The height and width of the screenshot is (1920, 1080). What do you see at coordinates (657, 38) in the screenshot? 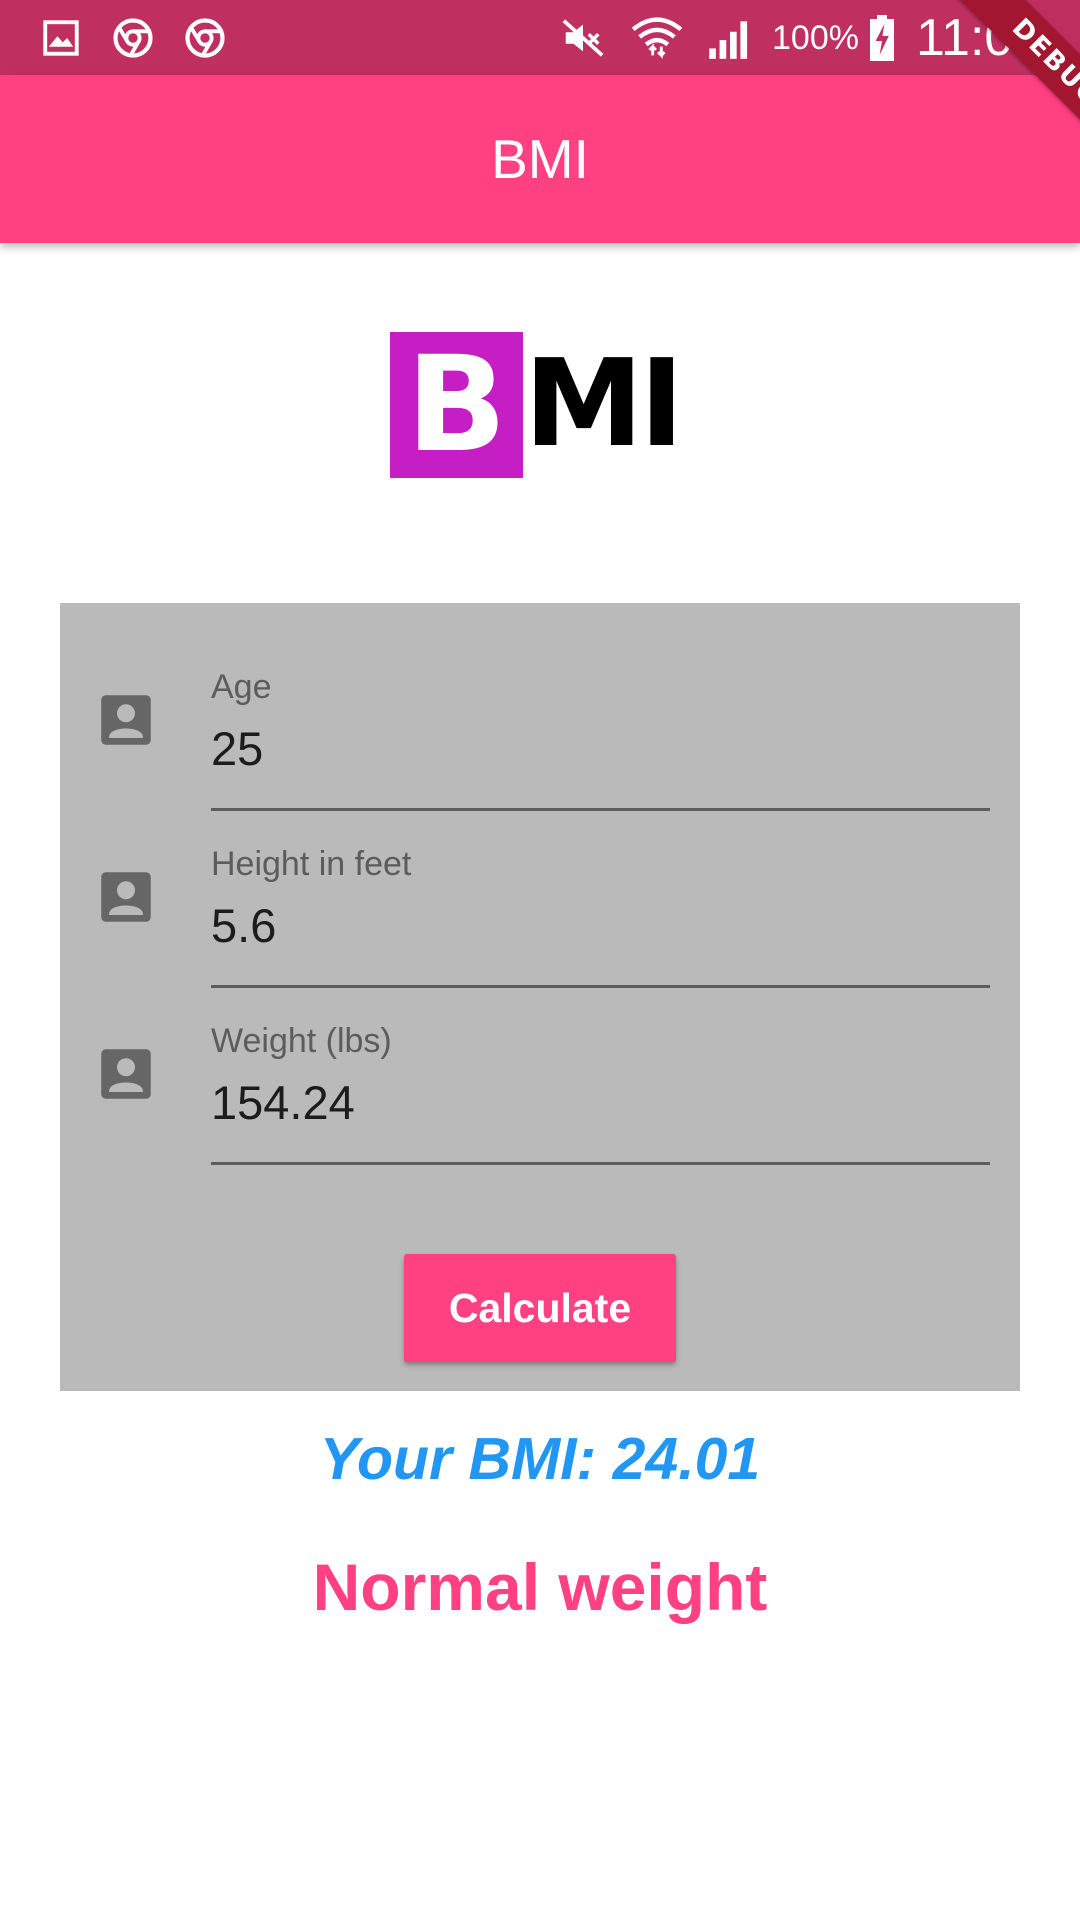
I see `wifi-icon` at bounding box center [657, 38].